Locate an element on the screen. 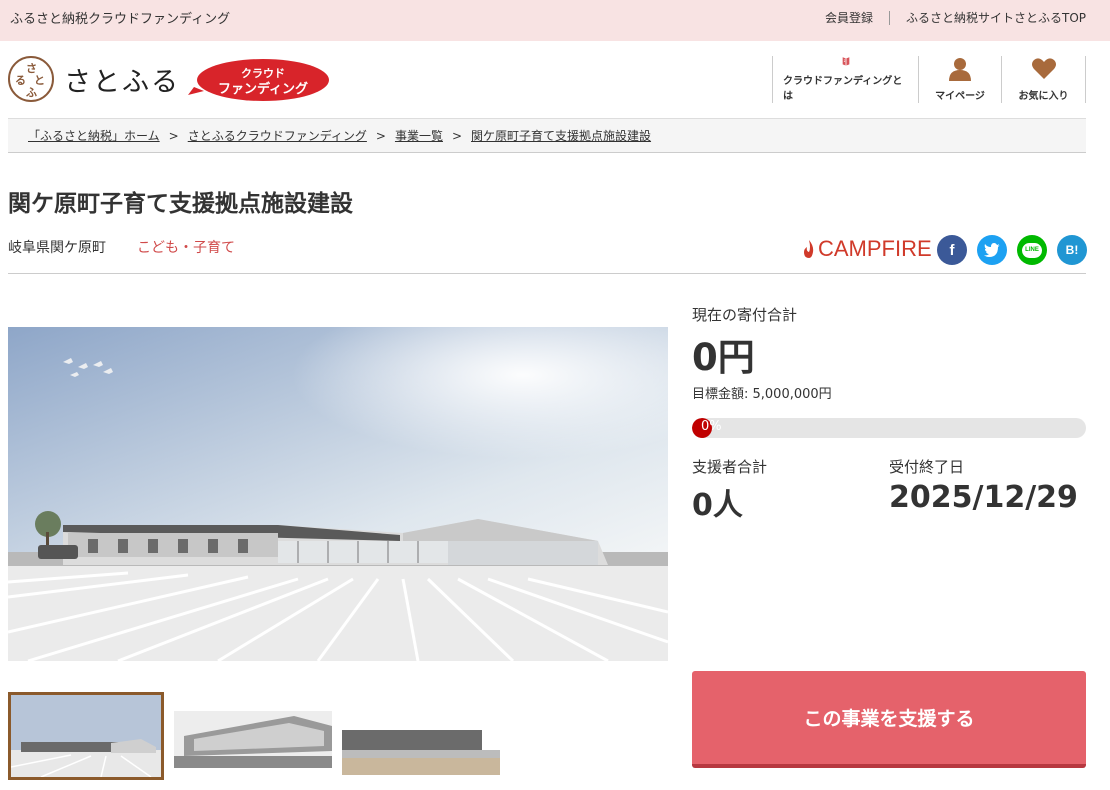 Image resolution: width=1110 pixels, height=790 pixels. satofull-logo: さ と ふ る さとふる is located at coordinates (94, 79).